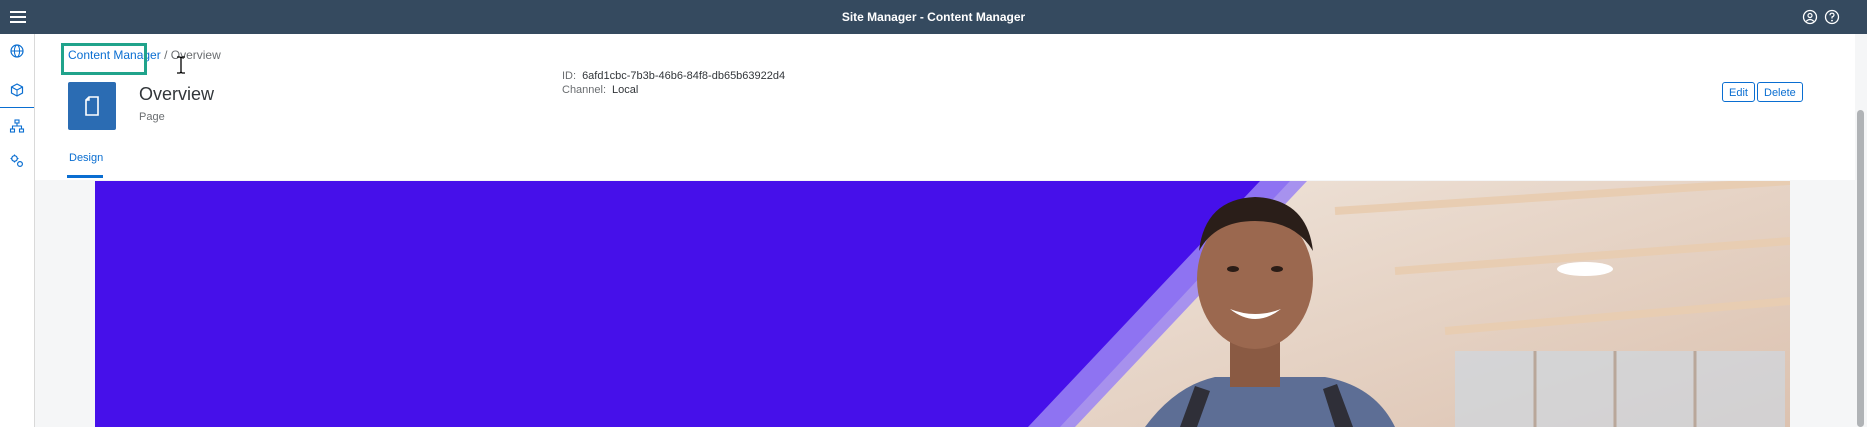 The height and width of the screenshot is (427, 1867). What do you see at coordinates (569, 76) in the screenshot?
I see `object-id-label: ID:` at bounding box center [569, 76].